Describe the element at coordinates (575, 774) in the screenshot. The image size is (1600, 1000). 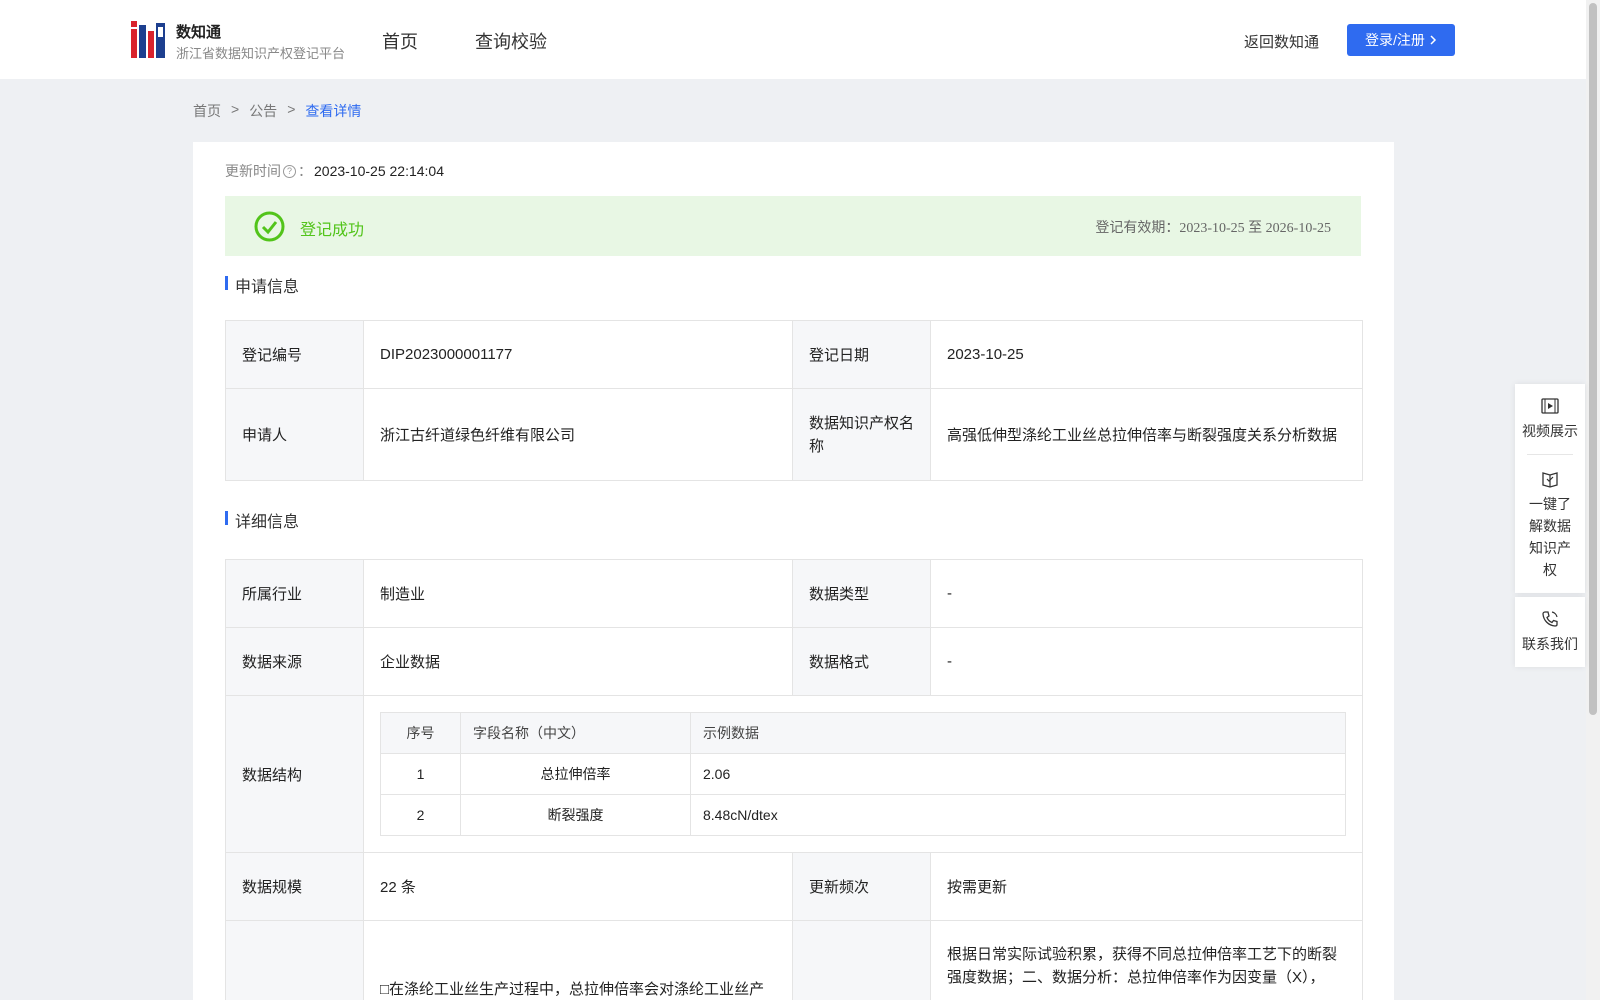
I see `structure-cell-field: 总拉伸倍率` at that location.